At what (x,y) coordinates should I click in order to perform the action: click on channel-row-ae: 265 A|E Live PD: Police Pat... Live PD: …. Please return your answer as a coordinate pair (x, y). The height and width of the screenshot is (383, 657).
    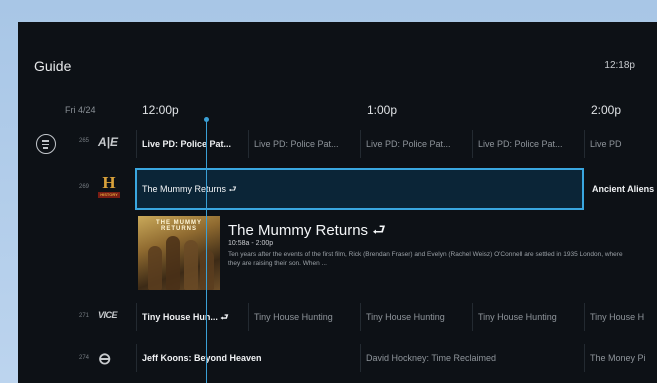
    Looking at the image, I should click on (337, 144).